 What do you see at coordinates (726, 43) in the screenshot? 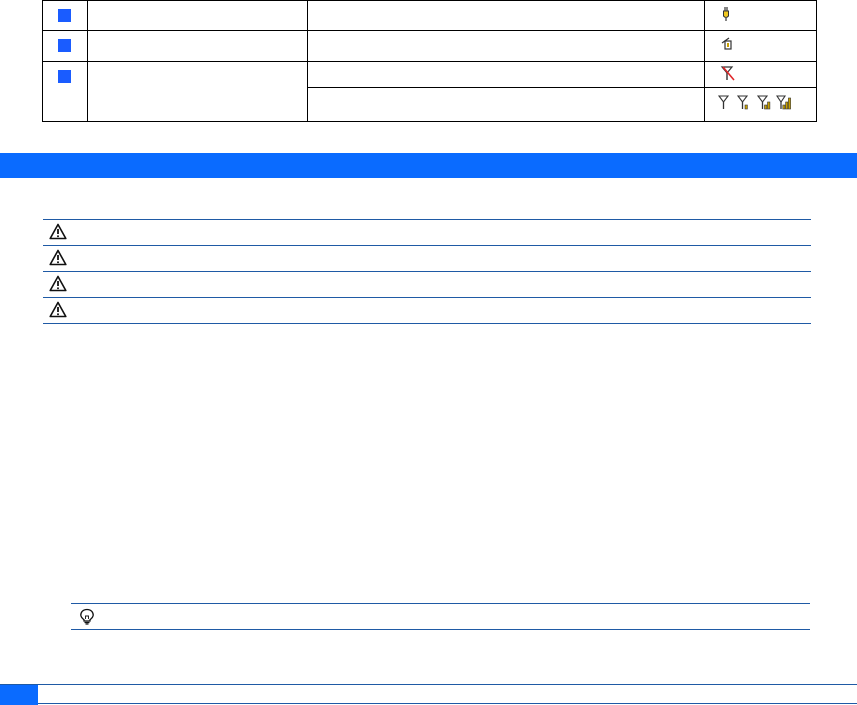
I see `sim-tray-icon` at bounding box center [726, 43].